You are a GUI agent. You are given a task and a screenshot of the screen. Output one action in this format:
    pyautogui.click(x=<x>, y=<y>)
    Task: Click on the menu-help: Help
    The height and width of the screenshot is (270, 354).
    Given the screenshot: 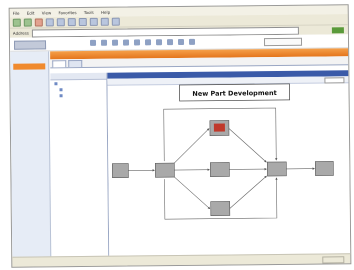 What is the action you would take?
    pyautogui.click(x=105, y=12)
    